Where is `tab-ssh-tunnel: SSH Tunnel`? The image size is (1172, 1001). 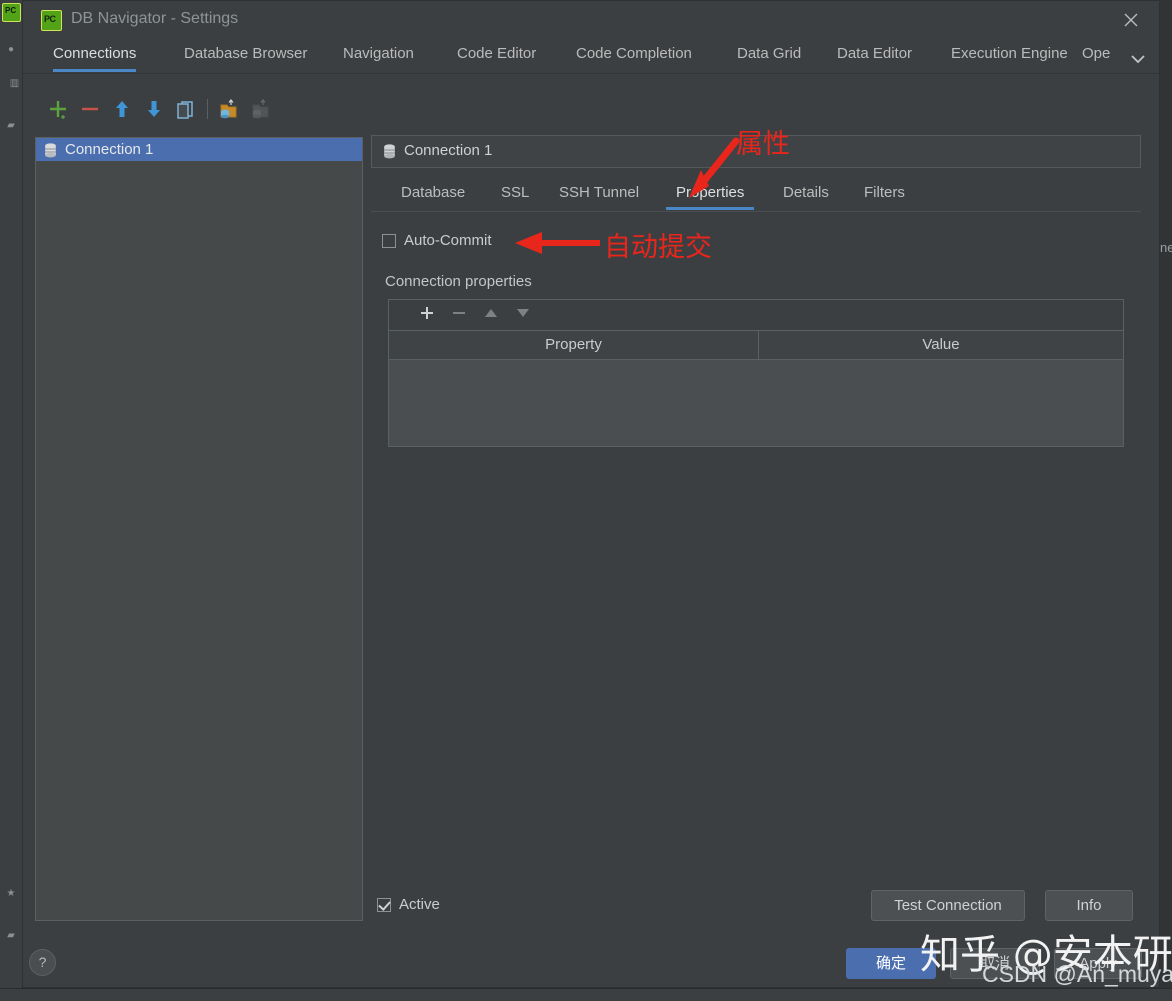
tab-ssh-tunnel: SSH Tunnel is located at coordinates (599, 194).